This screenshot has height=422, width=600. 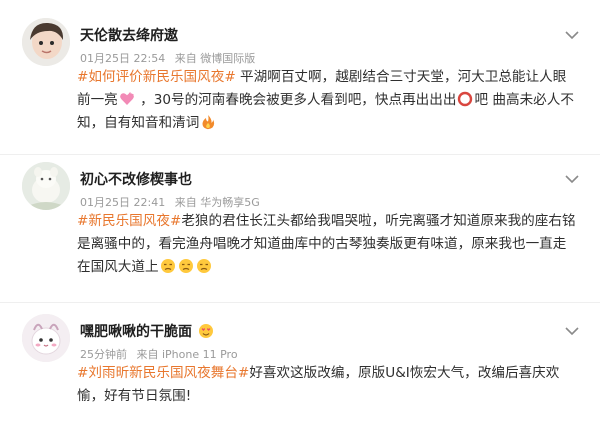 I want to click on comment-source: 来自 微博国际版, so click(x=215, y=58).